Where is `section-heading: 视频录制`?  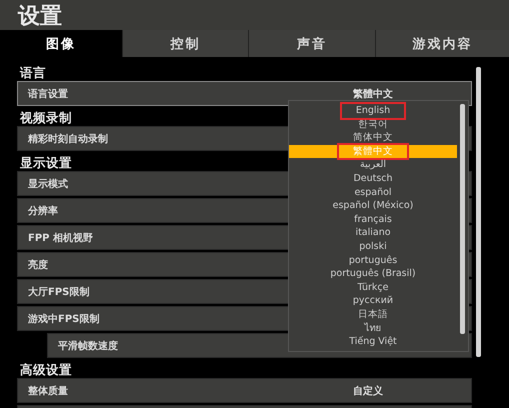
section-heading: 视频录制 is located at coordinates (45, 117).